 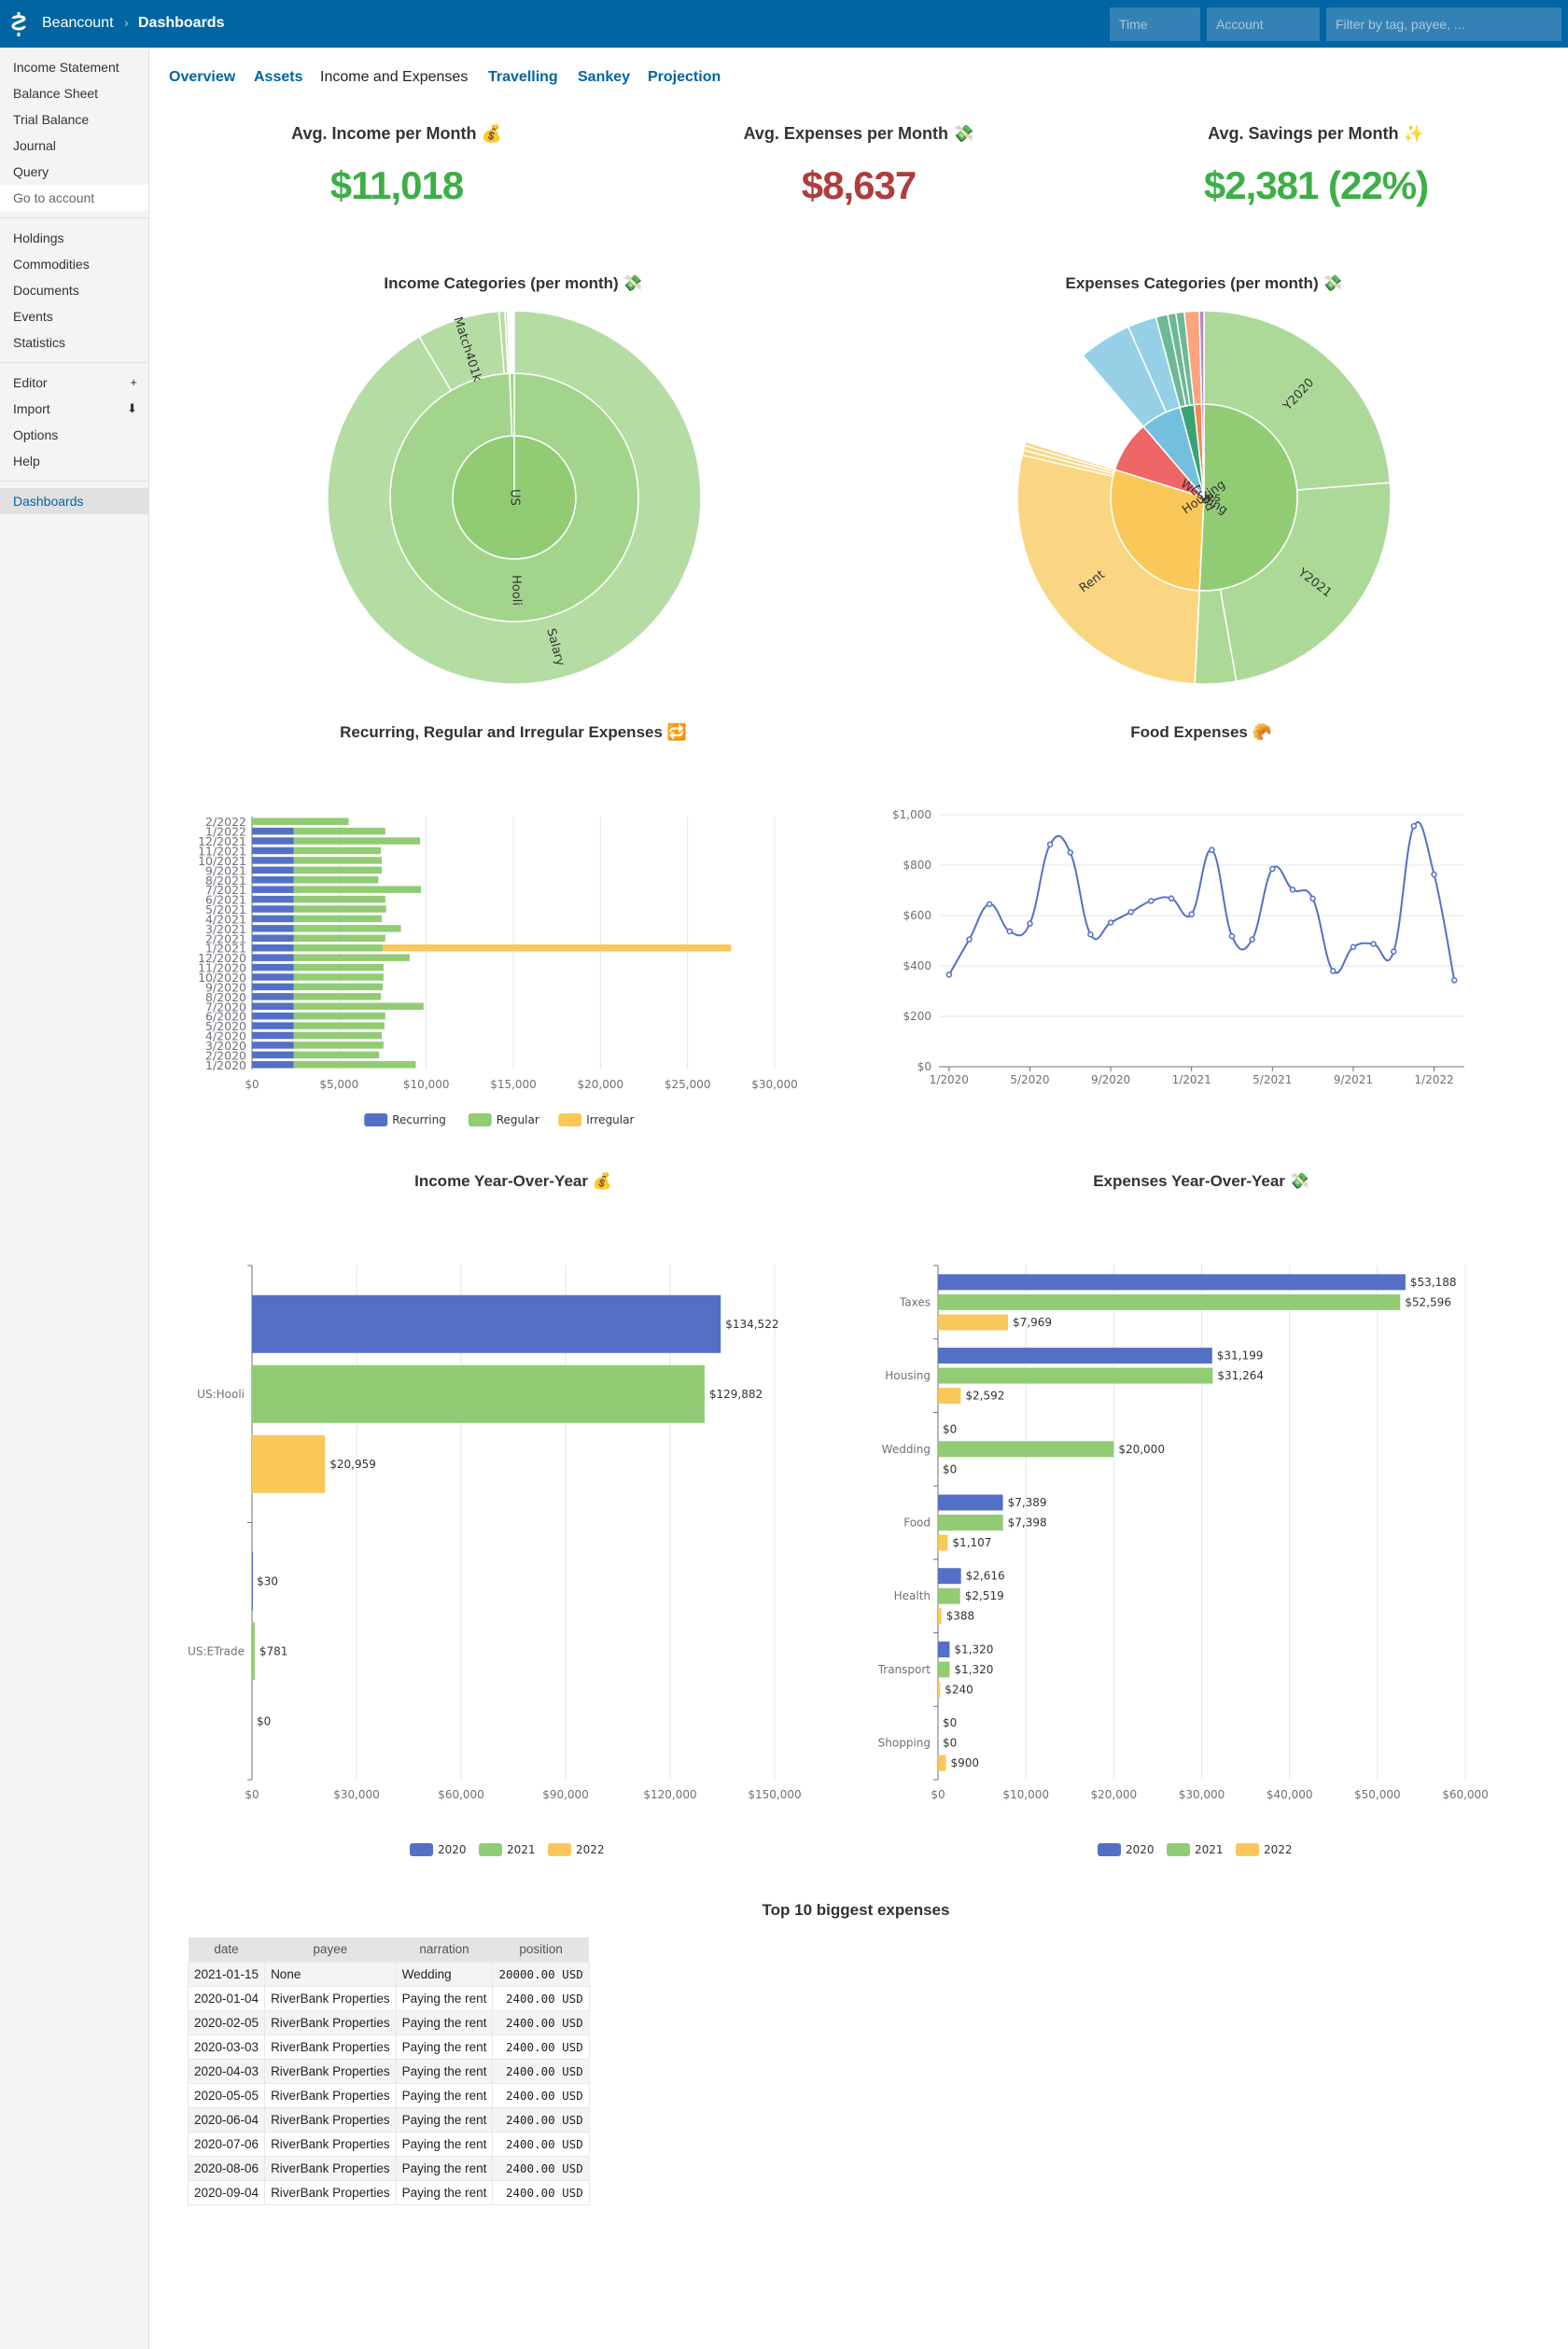 I want to click on bar-irregular, so click(x=557, y=948).